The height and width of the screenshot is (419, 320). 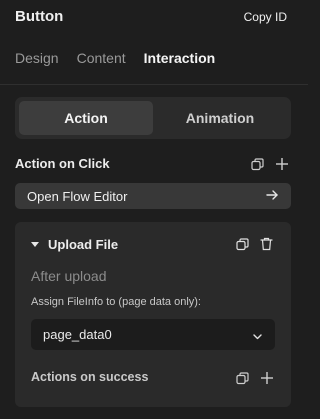 What do you see at coordinates (77, 196) in the screenshot?
I see `open-flow-editor-label: Open Flow Editor` at bounding box center [77, 196].